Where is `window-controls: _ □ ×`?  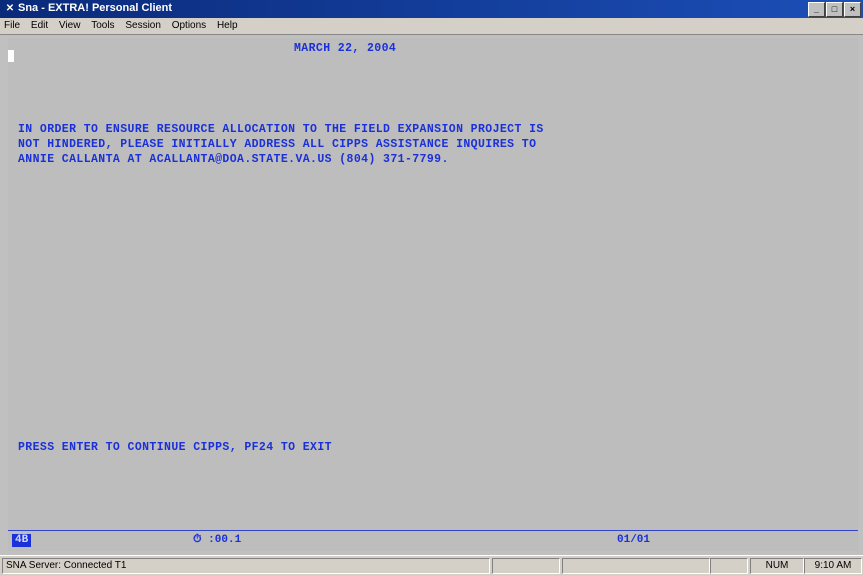
window-controls: _ □ × is located at coordinates (834, 9).